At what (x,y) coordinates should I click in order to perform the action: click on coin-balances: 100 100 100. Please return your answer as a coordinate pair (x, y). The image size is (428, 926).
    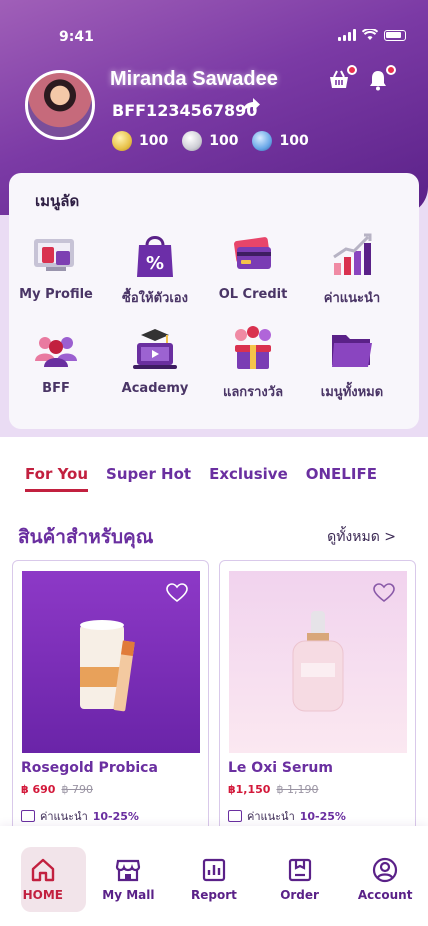
    Looking at the image, I should click on (213, 141).